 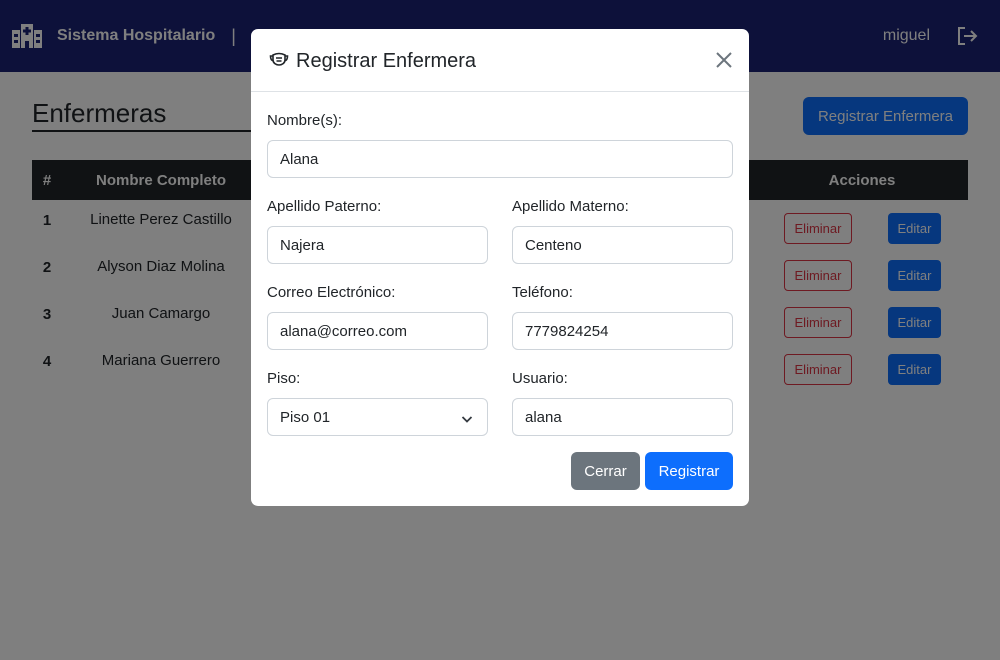 What do you see at coordinates (553, 245) in the screenshot?
I see `apellido-materno-value: Centeno` at bounding box center [553, 245].